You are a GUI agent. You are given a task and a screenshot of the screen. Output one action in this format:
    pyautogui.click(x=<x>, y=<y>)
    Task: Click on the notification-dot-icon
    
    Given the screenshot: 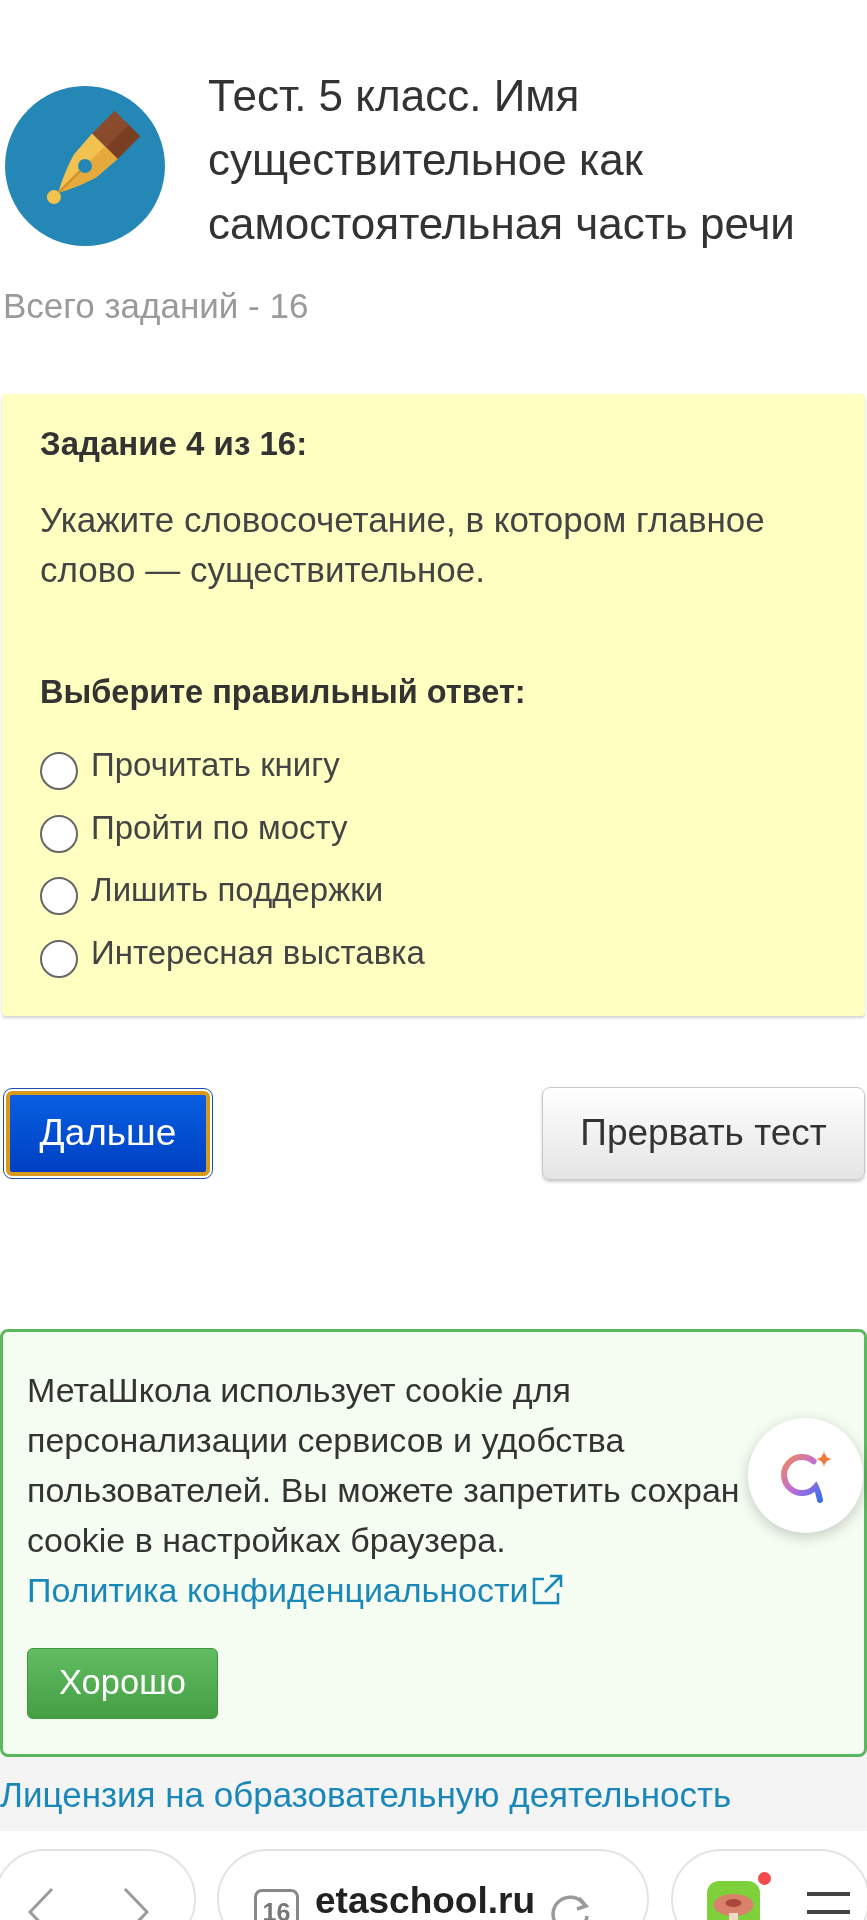 What is the action you would take?
    pyautogui.click(x=764, y=1878)
    